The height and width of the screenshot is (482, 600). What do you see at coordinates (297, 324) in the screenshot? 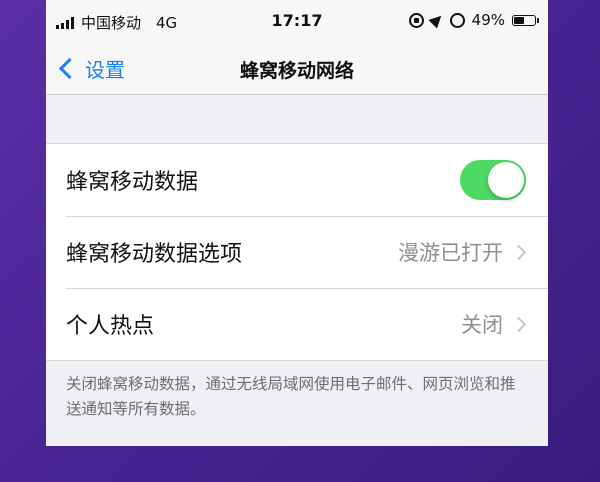
I see `row-personal-hotspot: 个人热点 关闭` at bounding box center [297, 324].